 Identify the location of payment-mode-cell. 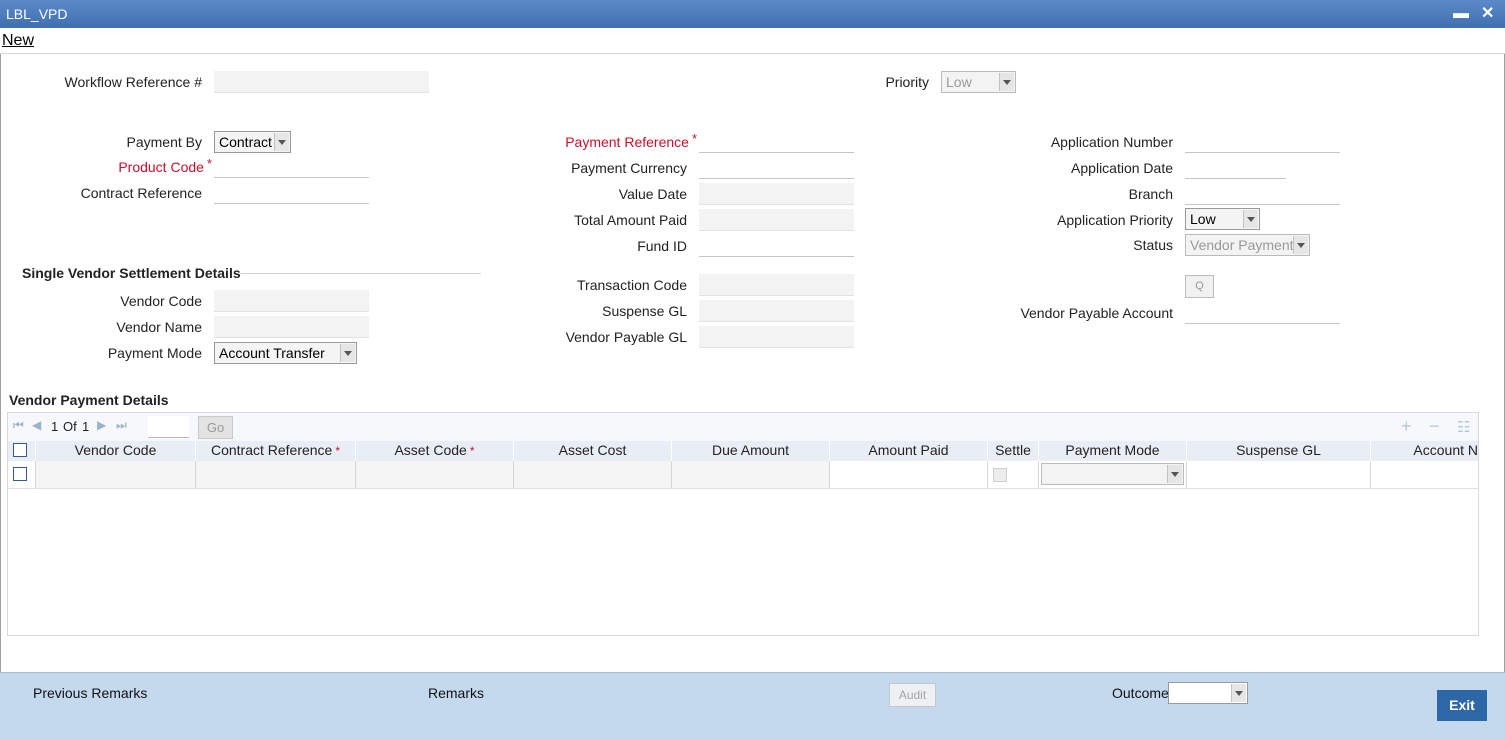
(1113, 474).